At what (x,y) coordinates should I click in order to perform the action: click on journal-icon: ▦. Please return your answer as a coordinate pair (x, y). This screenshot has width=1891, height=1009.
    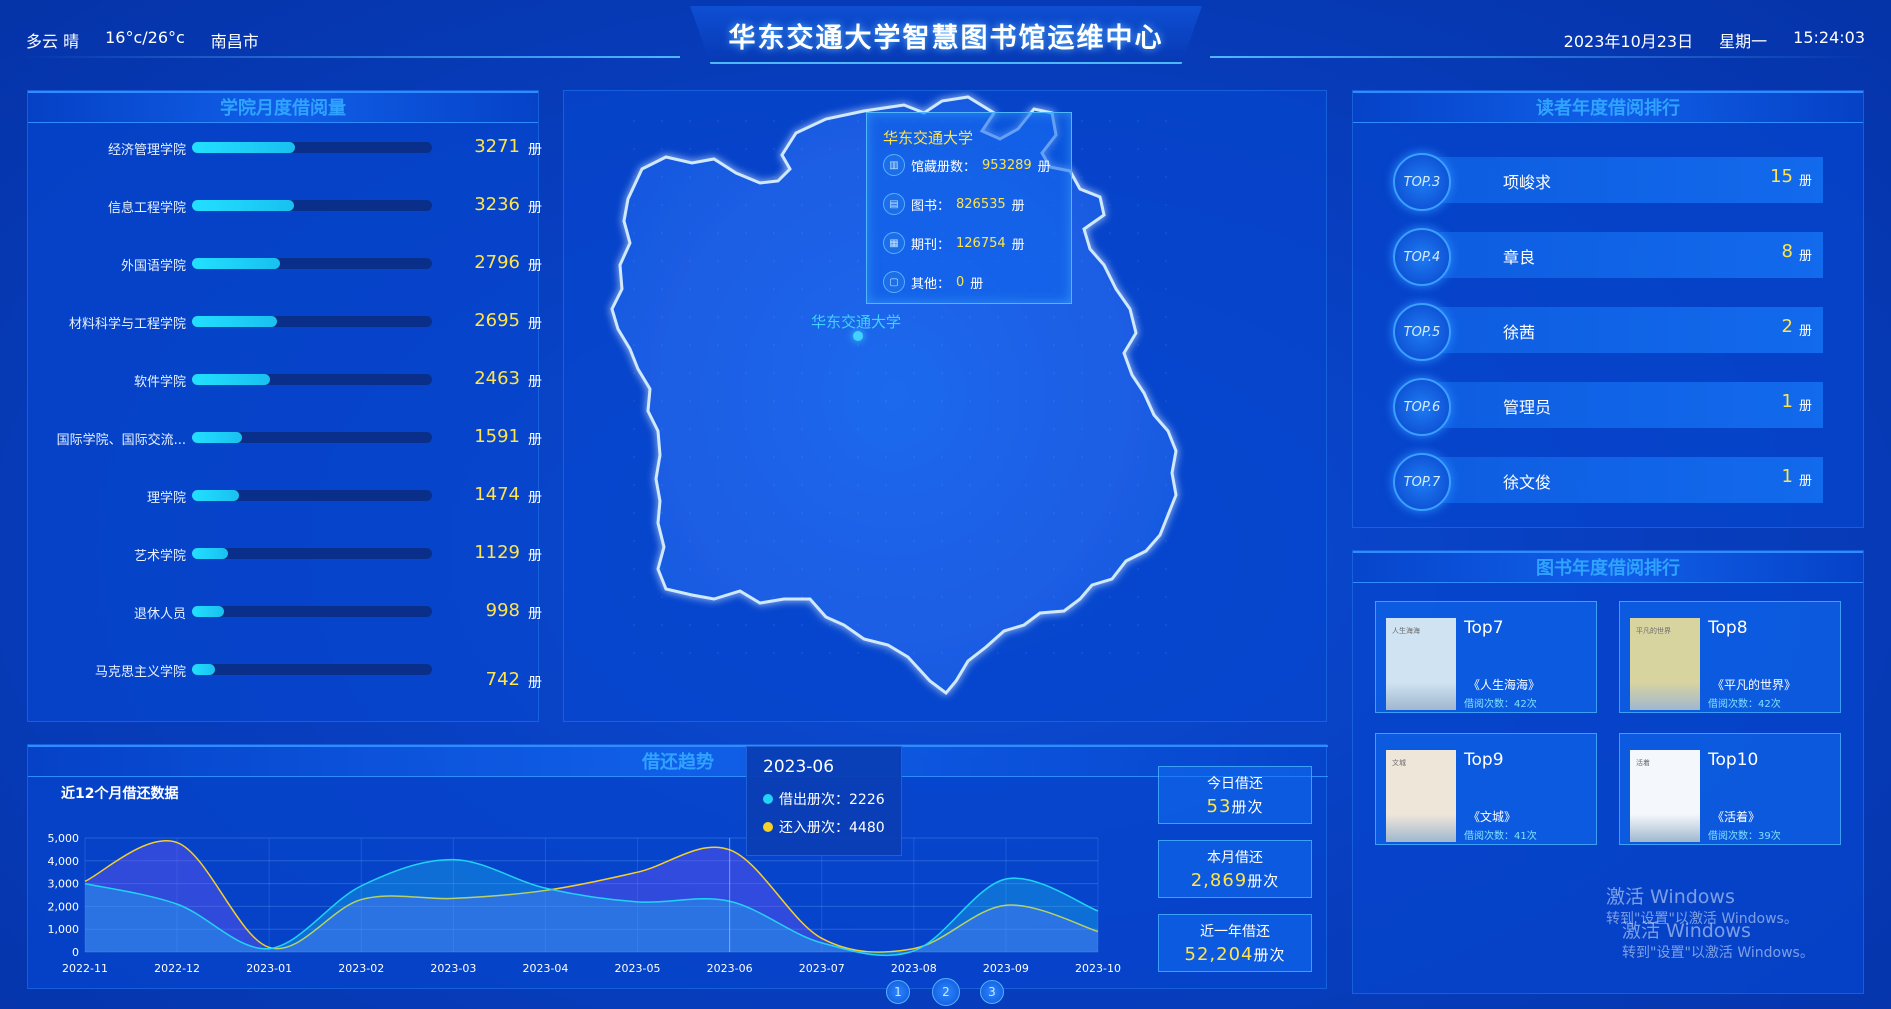
    Looking at the image, I should click on (894, 243).